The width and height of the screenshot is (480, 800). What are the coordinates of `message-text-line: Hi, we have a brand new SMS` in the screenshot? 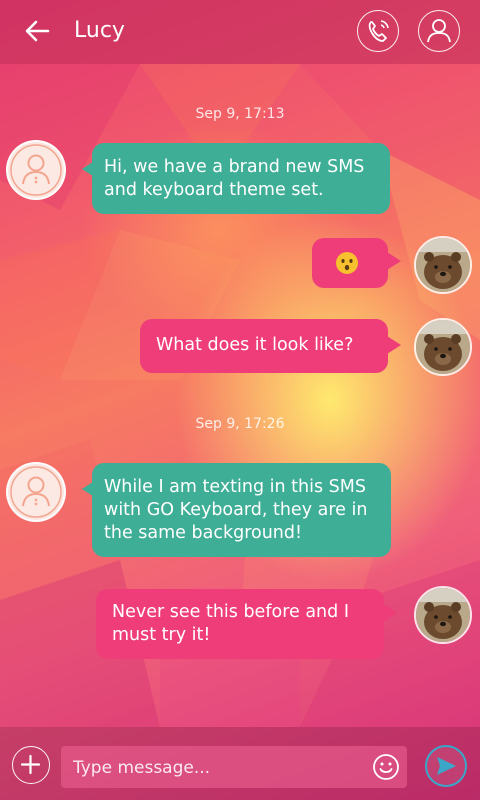 It's located at (234, 167).